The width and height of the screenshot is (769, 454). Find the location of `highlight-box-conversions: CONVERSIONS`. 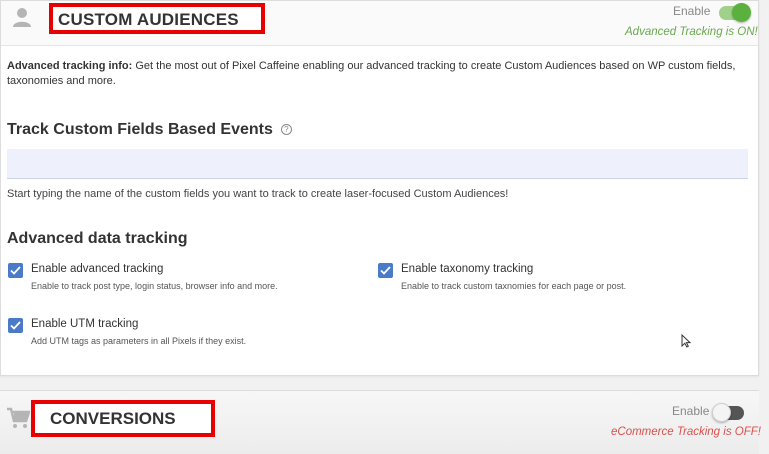

highlight-box-conversions: CONVERSIONS is located at coordinates (123, 418).